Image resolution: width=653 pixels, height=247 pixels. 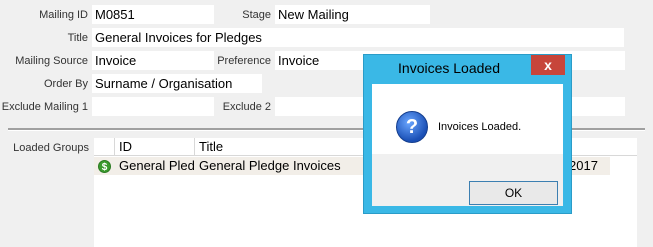 I want to click on exclude-mailing-1-field, so click(x=153, y=106).